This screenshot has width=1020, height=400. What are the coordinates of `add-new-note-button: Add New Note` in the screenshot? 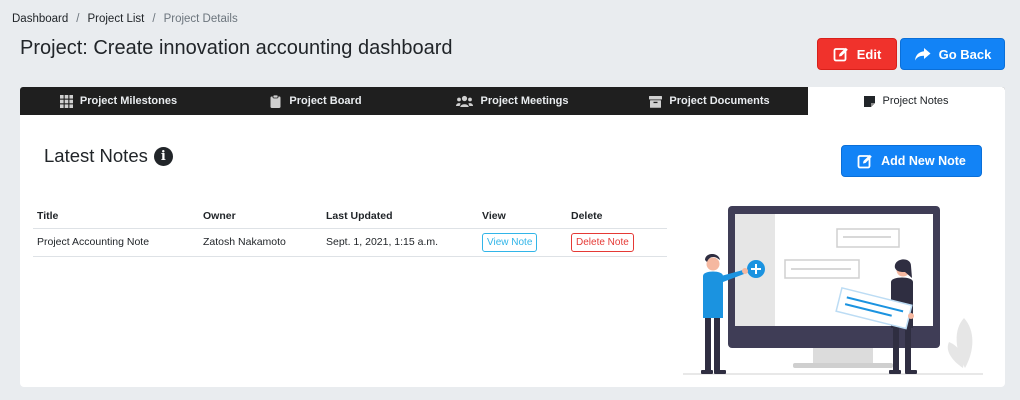 It's located at (911, 161).